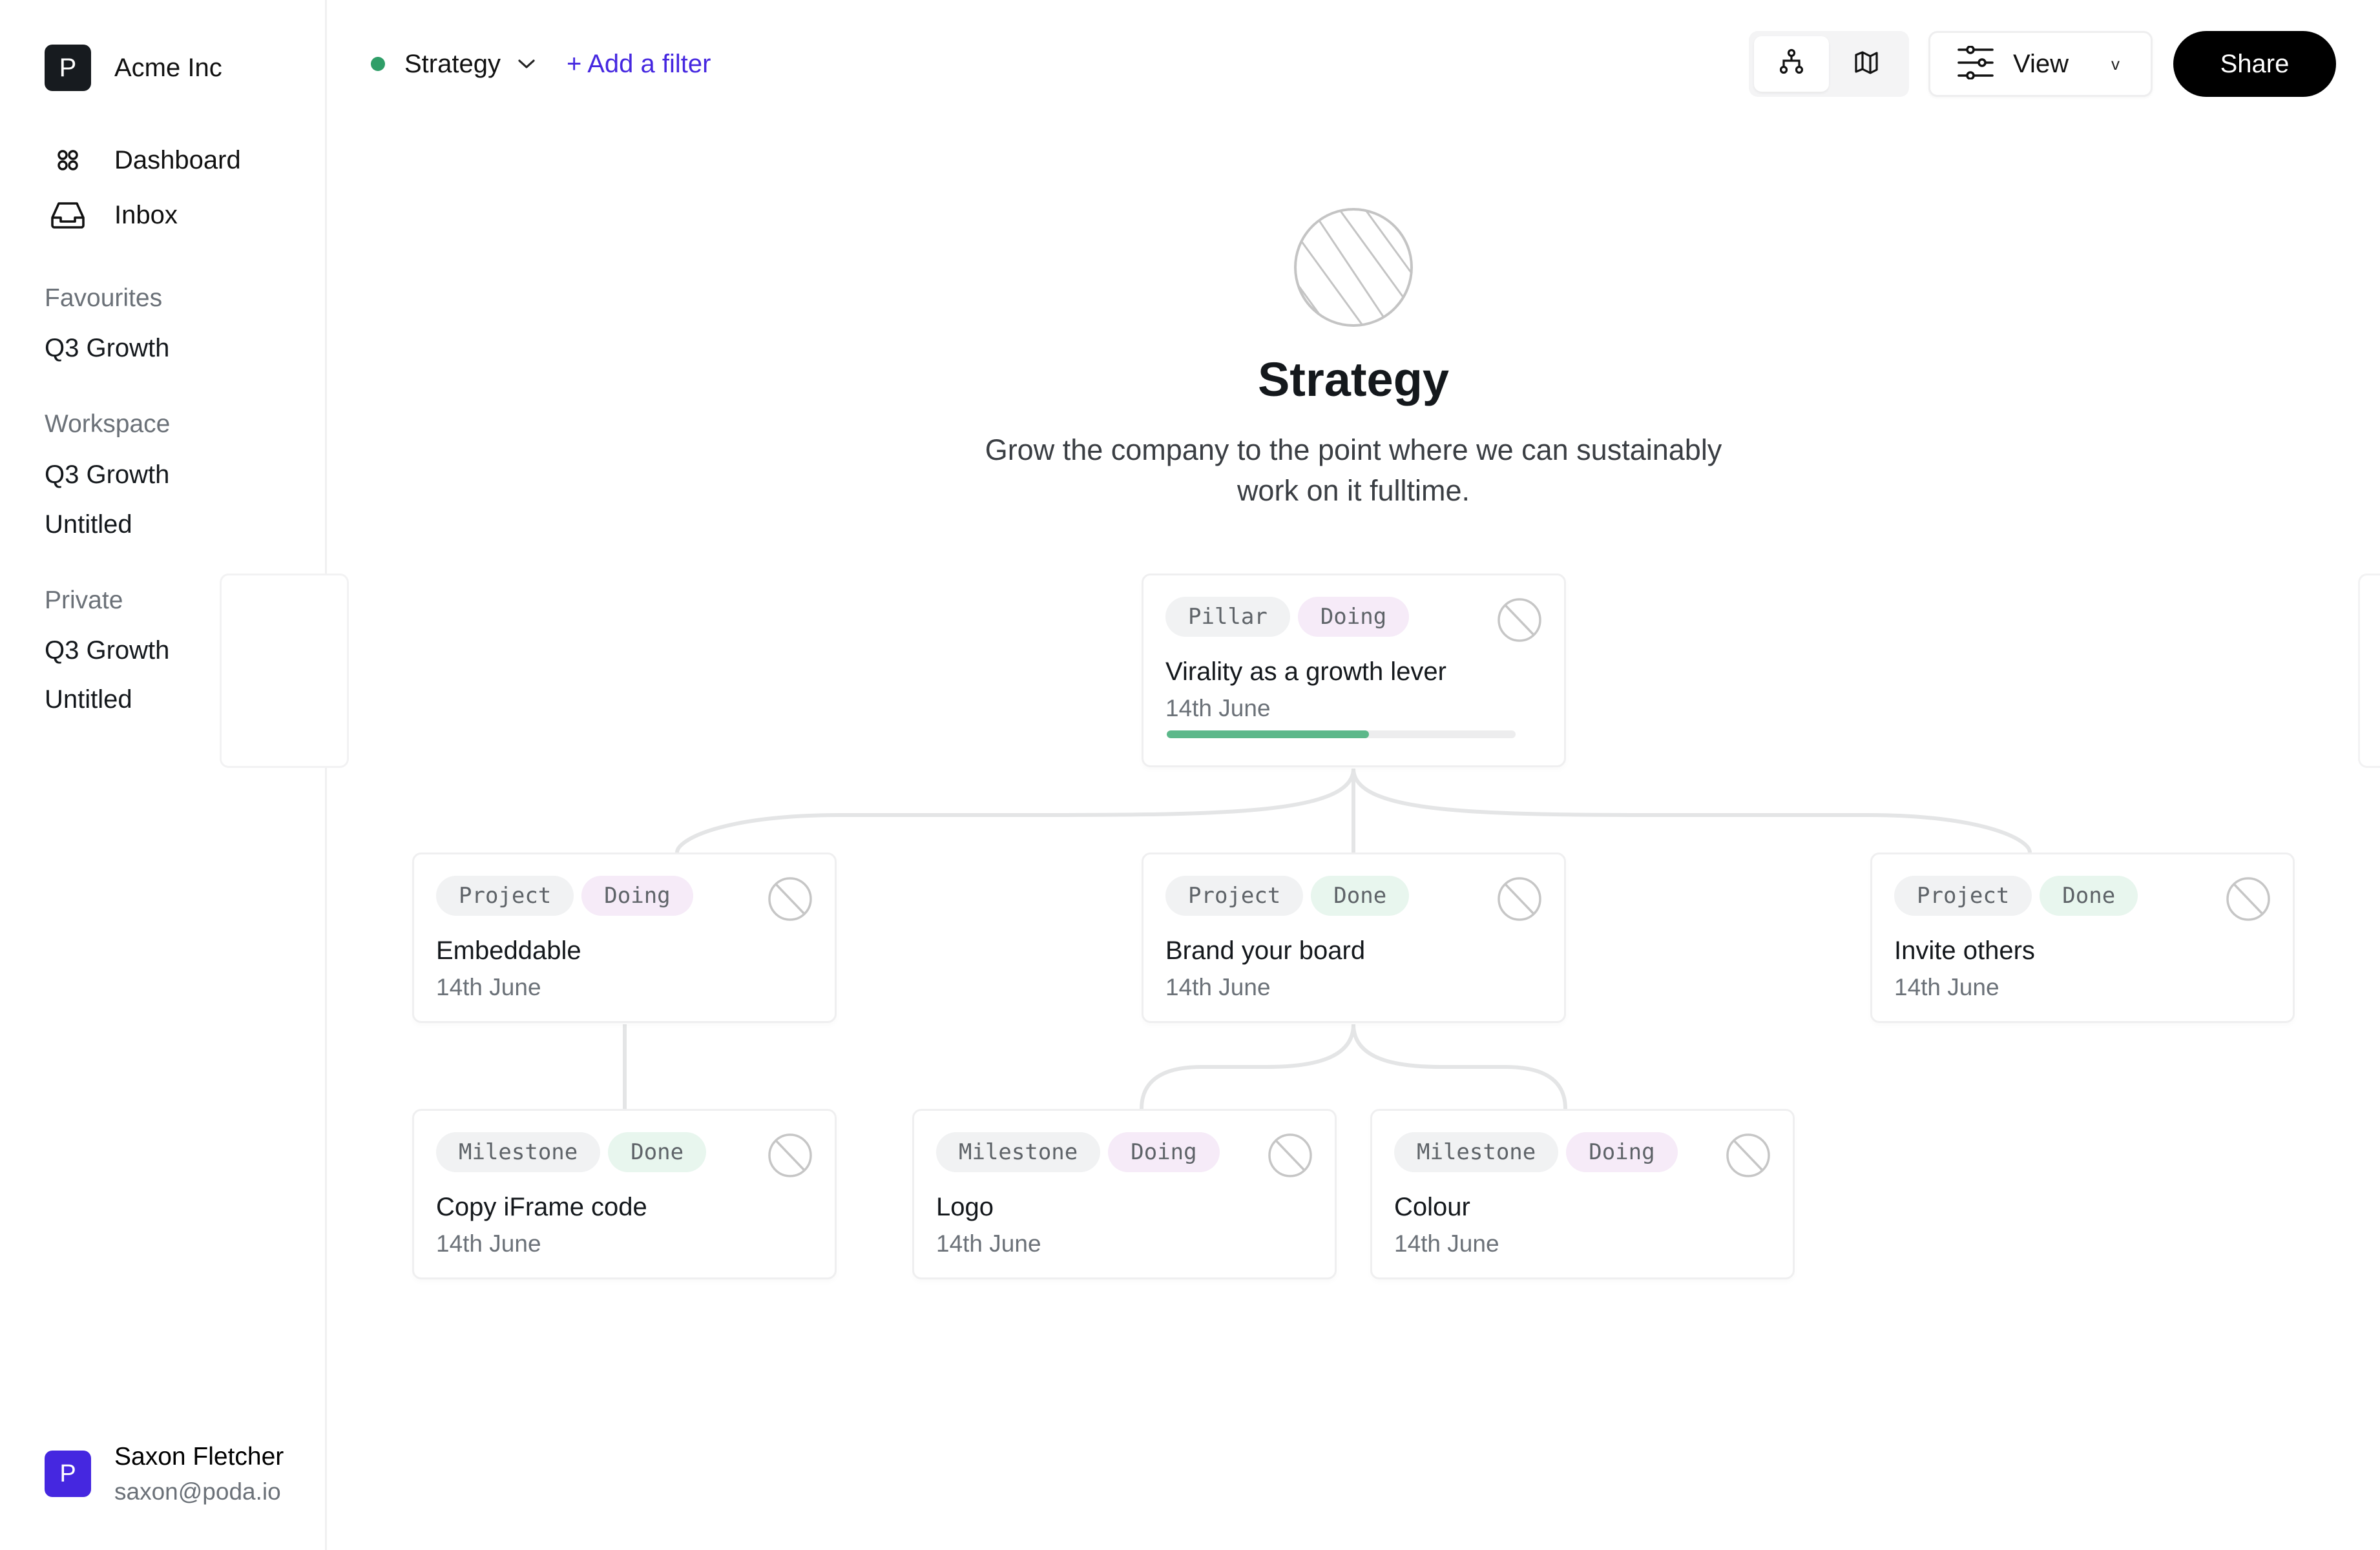 This screenshot has height=1550, width=2380. What do you see at coordinates (2369, 671) in the screenshot?
I see `offscreen-card-right` at bounding box center [2369, 671].